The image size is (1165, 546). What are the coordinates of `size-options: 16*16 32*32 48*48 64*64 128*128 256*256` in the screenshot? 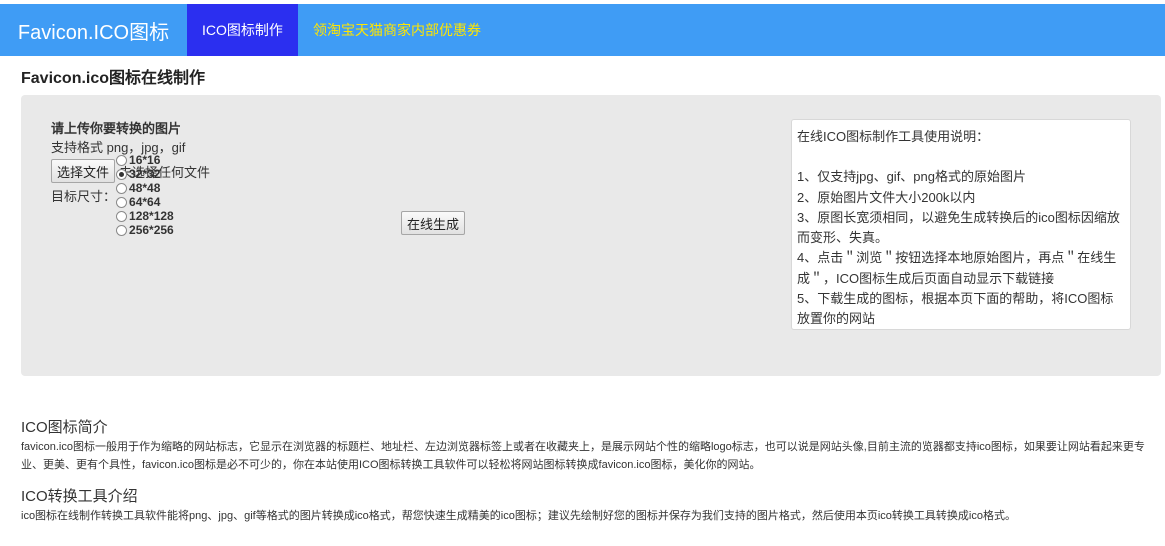 It's located at (146, 195).